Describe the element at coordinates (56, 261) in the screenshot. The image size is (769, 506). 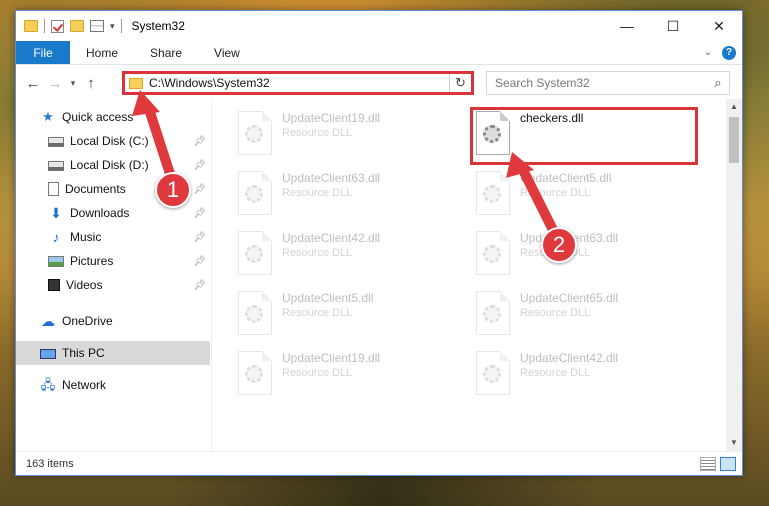
I see `pictures-icon` at that location.